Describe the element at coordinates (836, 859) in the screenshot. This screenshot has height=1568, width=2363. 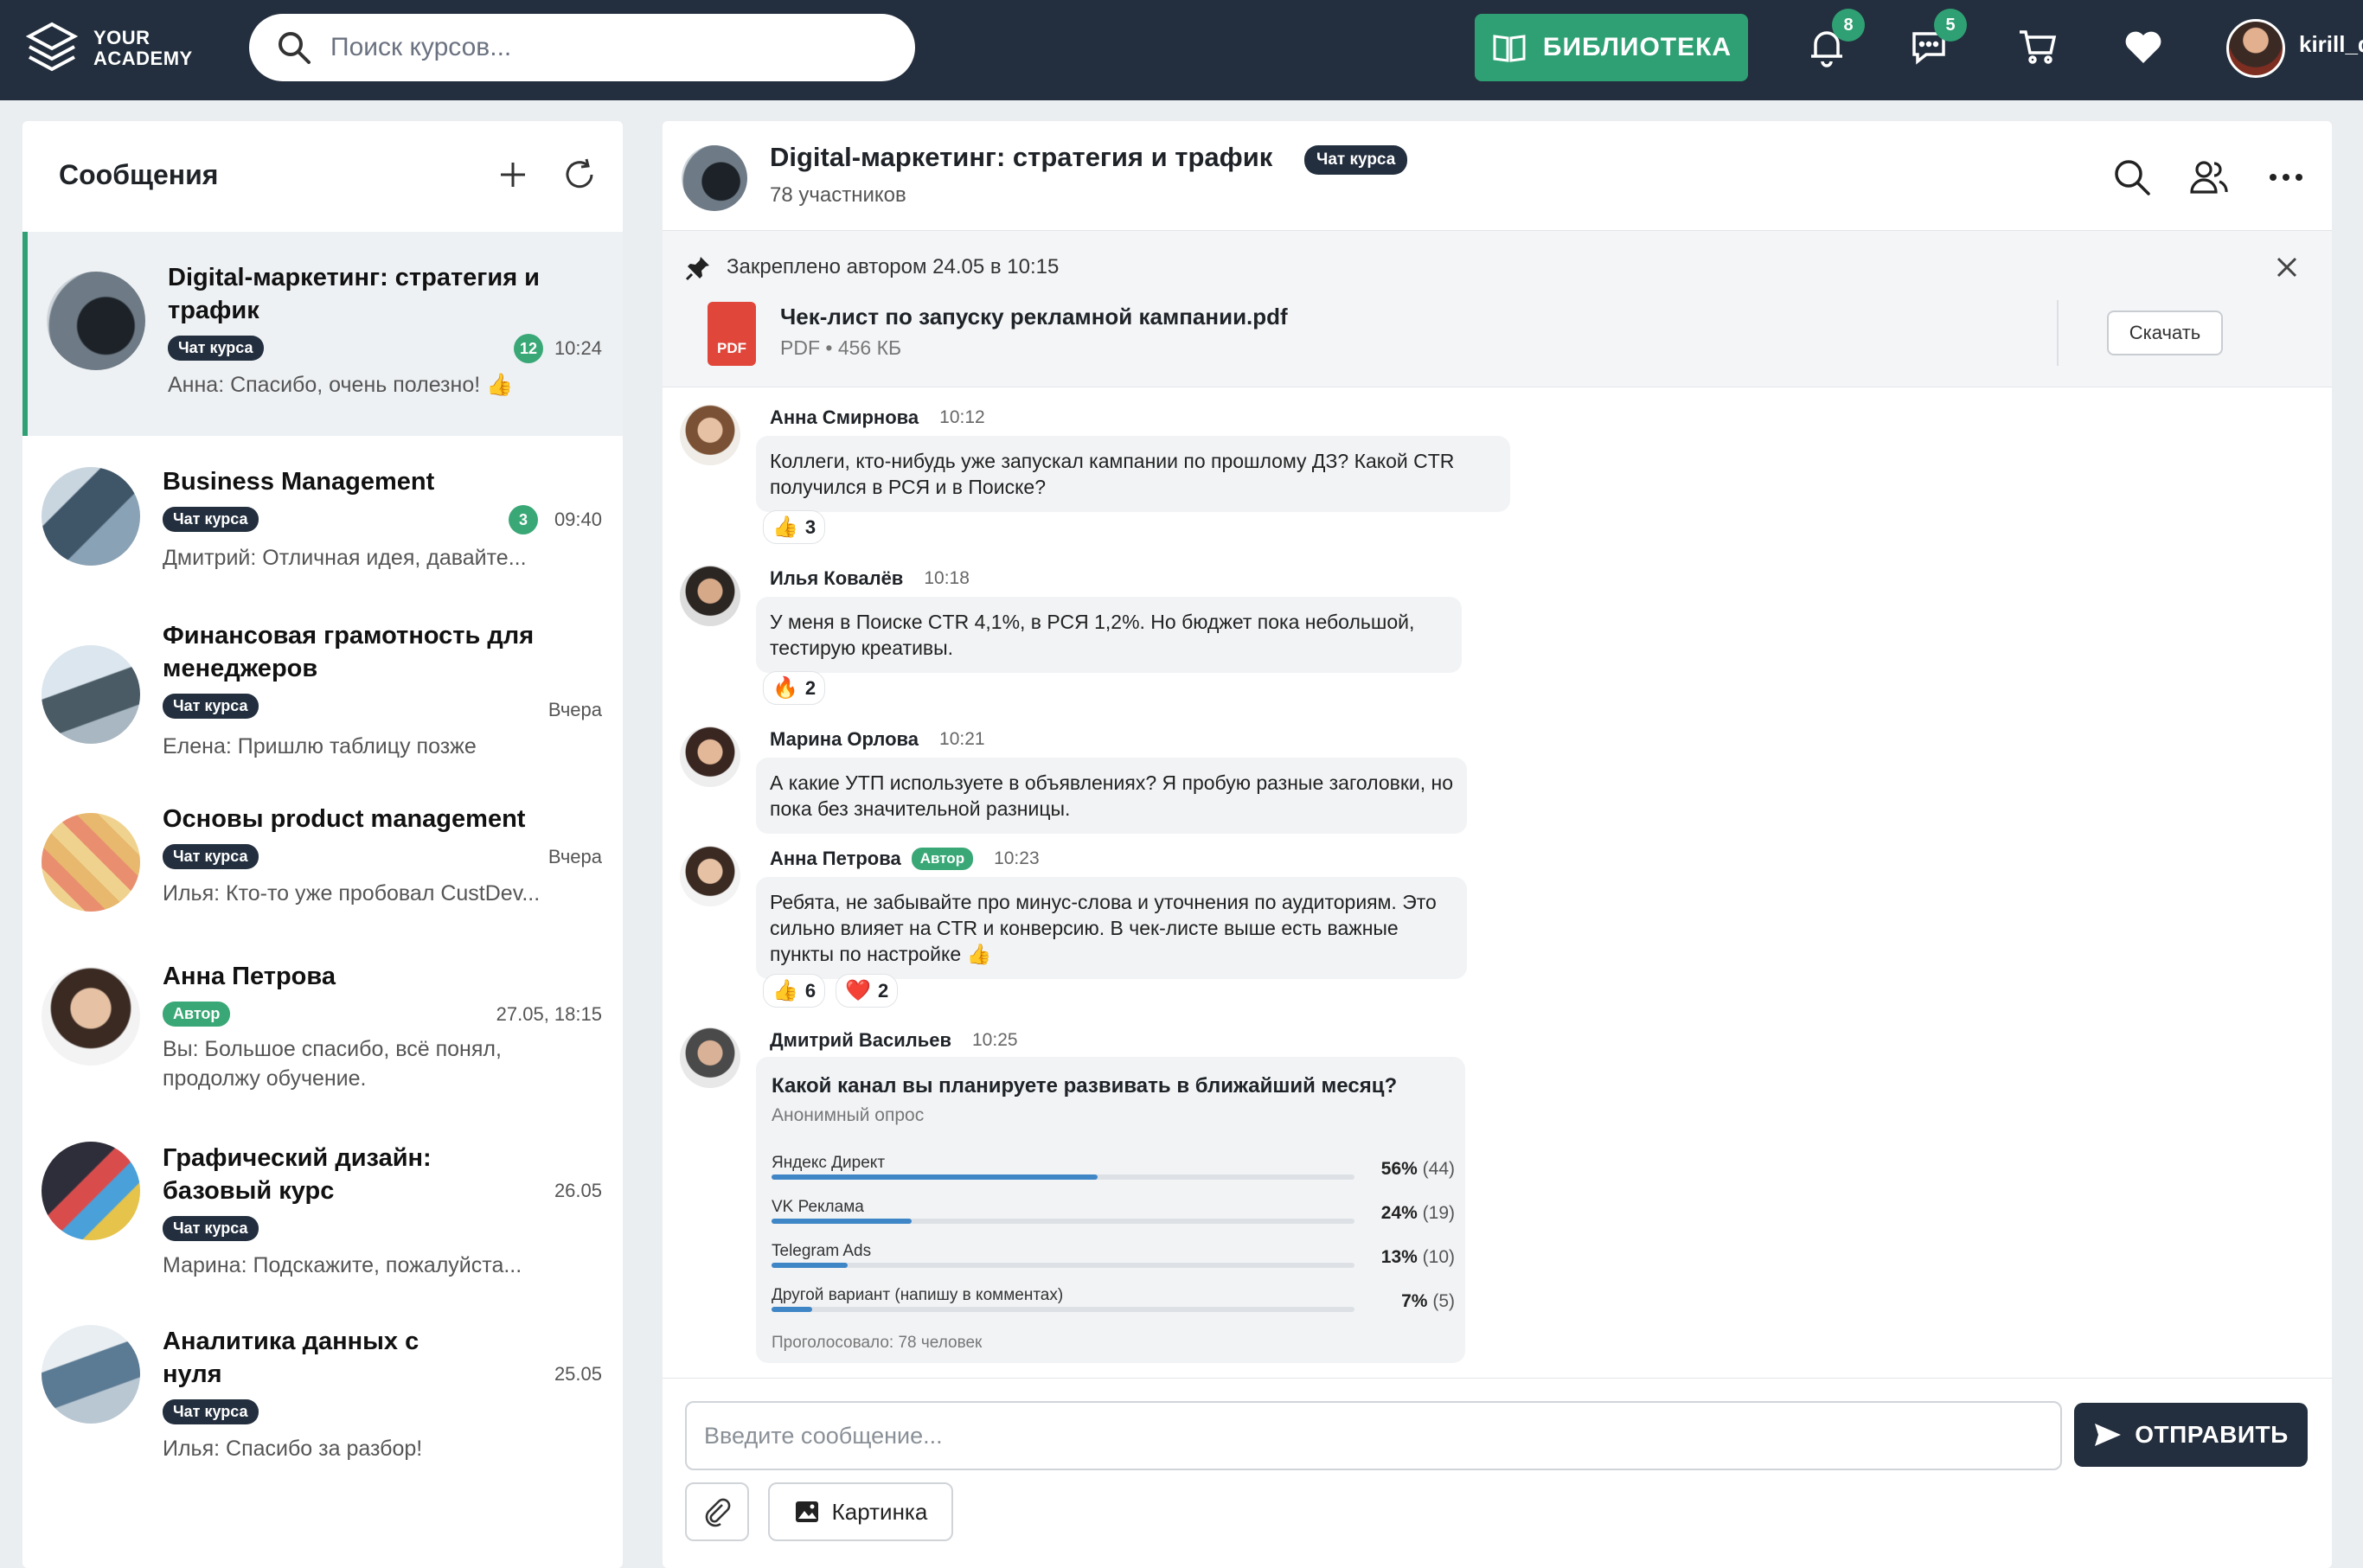
I see `message-author: Анна Петрова` at that location.